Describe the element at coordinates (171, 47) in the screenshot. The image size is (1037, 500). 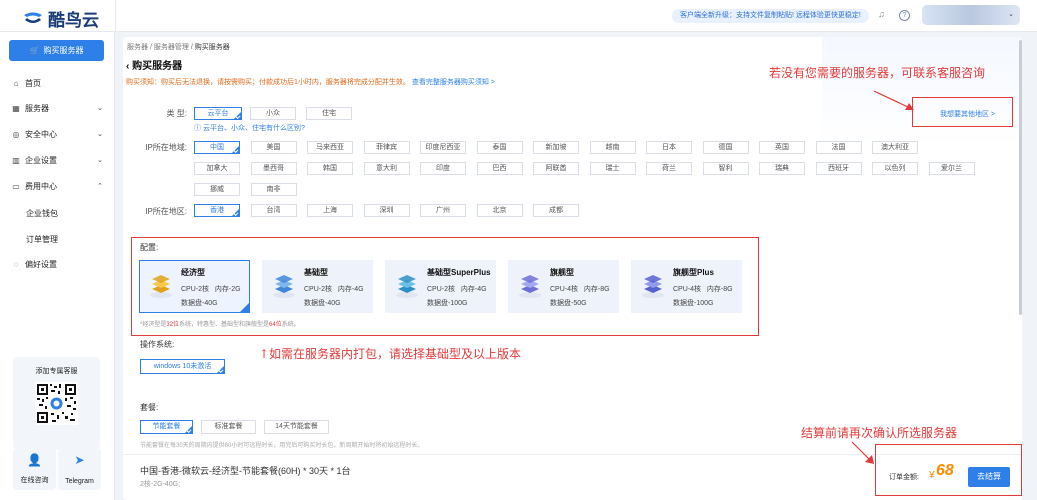
I see `breadcrumb-item-server-management: 服务器管理` at that location.